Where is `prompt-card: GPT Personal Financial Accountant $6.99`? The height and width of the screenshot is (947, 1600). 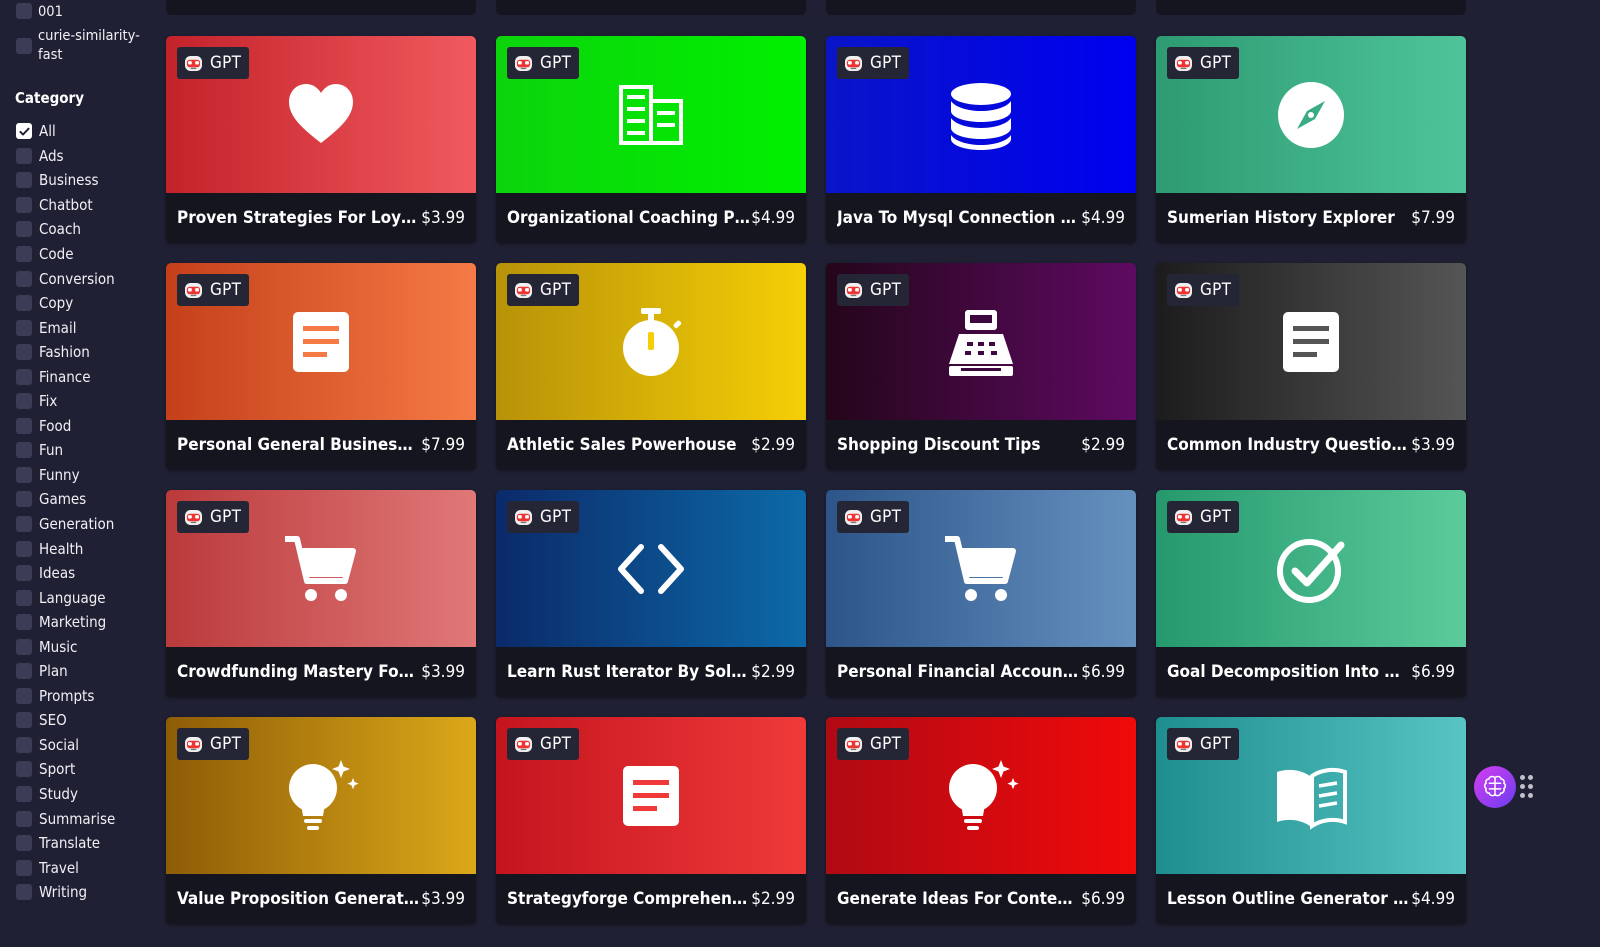 prompt-card: GPT Personal Financial Accountant $6.99 is located at coordinates (981, 593).